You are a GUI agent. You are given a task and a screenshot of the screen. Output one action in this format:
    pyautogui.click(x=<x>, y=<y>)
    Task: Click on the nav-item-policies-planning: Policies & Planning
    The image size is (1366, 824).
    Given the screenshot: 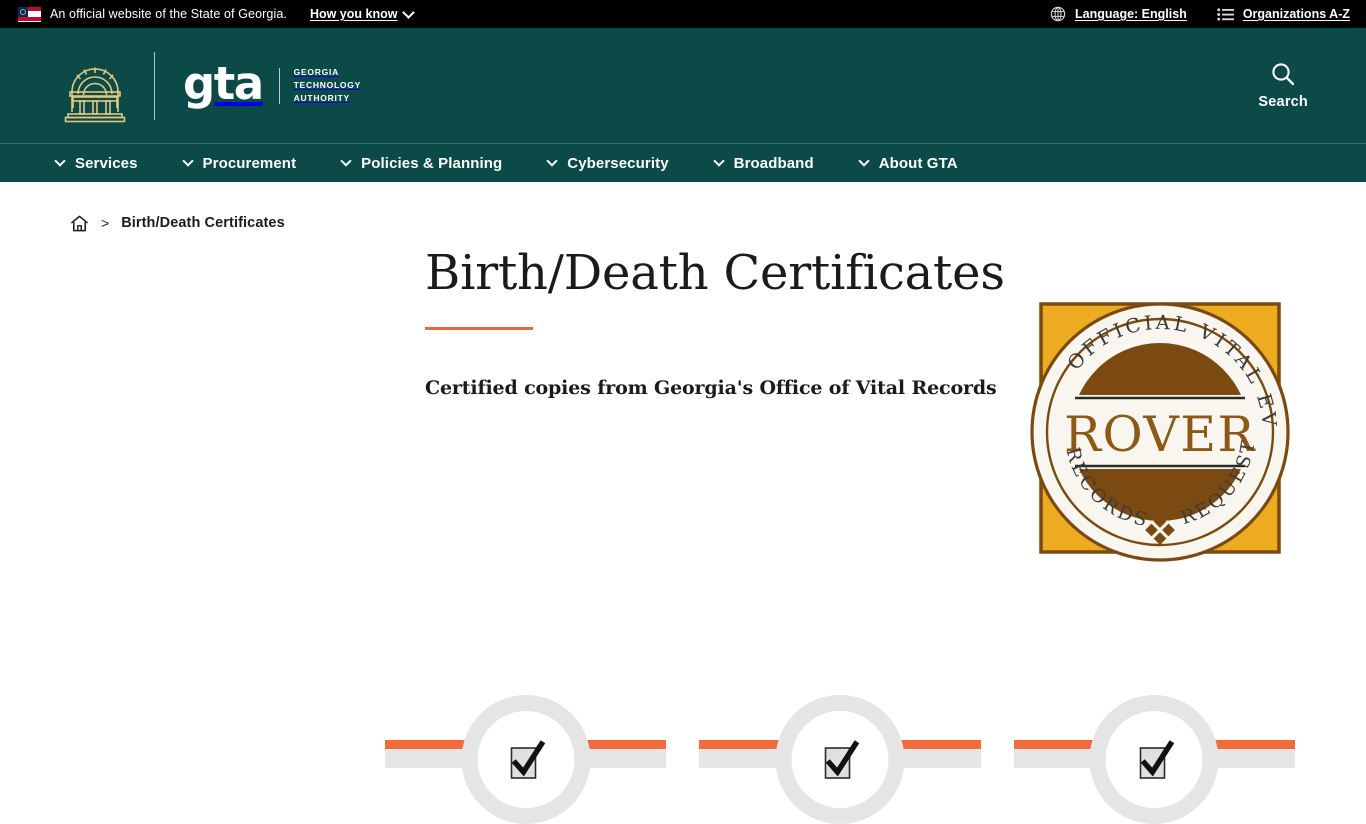 What is the action you would take?
    pyautogui.click(x=421, y=163)
    